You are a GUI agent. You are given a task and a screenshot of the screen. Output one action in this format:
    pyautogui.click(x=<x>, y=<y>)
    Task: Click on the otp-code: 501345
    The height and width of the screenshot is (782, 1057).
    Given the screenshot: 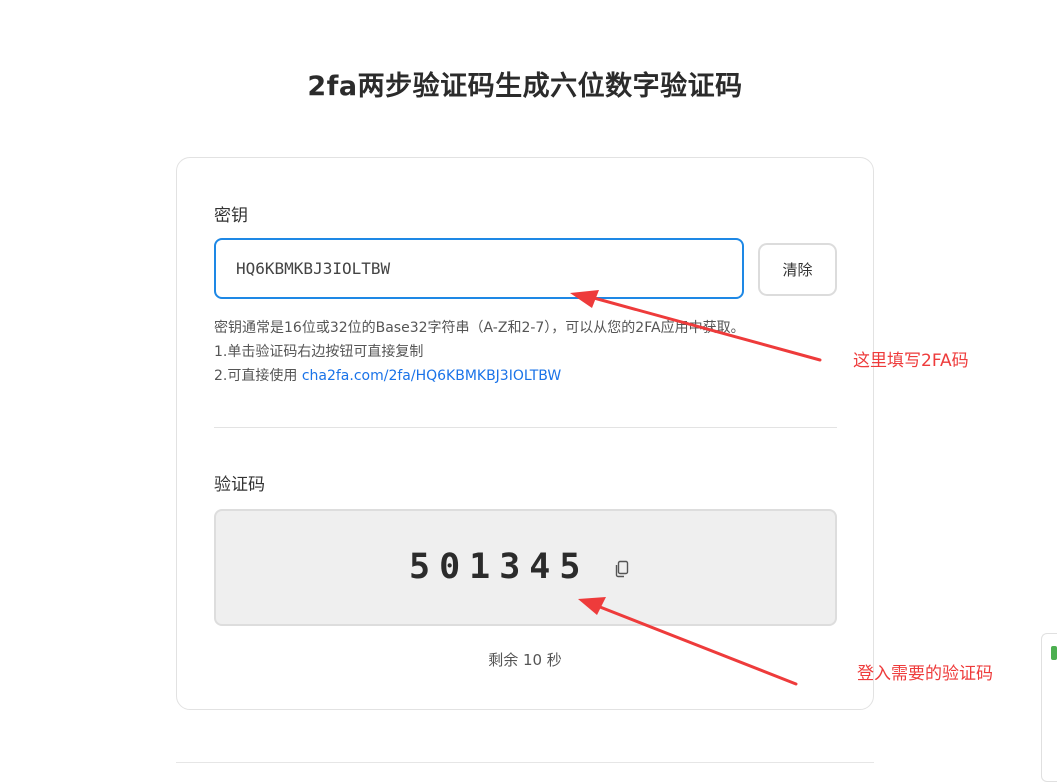 What is the action you would take?
    pyautogui.click(x=499, y=567)
    